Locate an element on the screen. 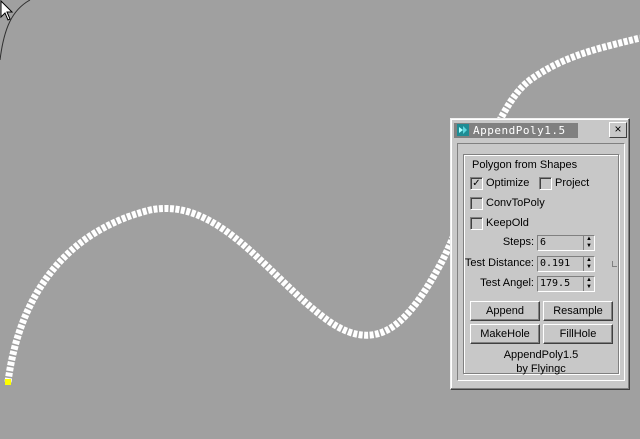  test-angle-label: Test Angel: is located at coordinates (507, 283).